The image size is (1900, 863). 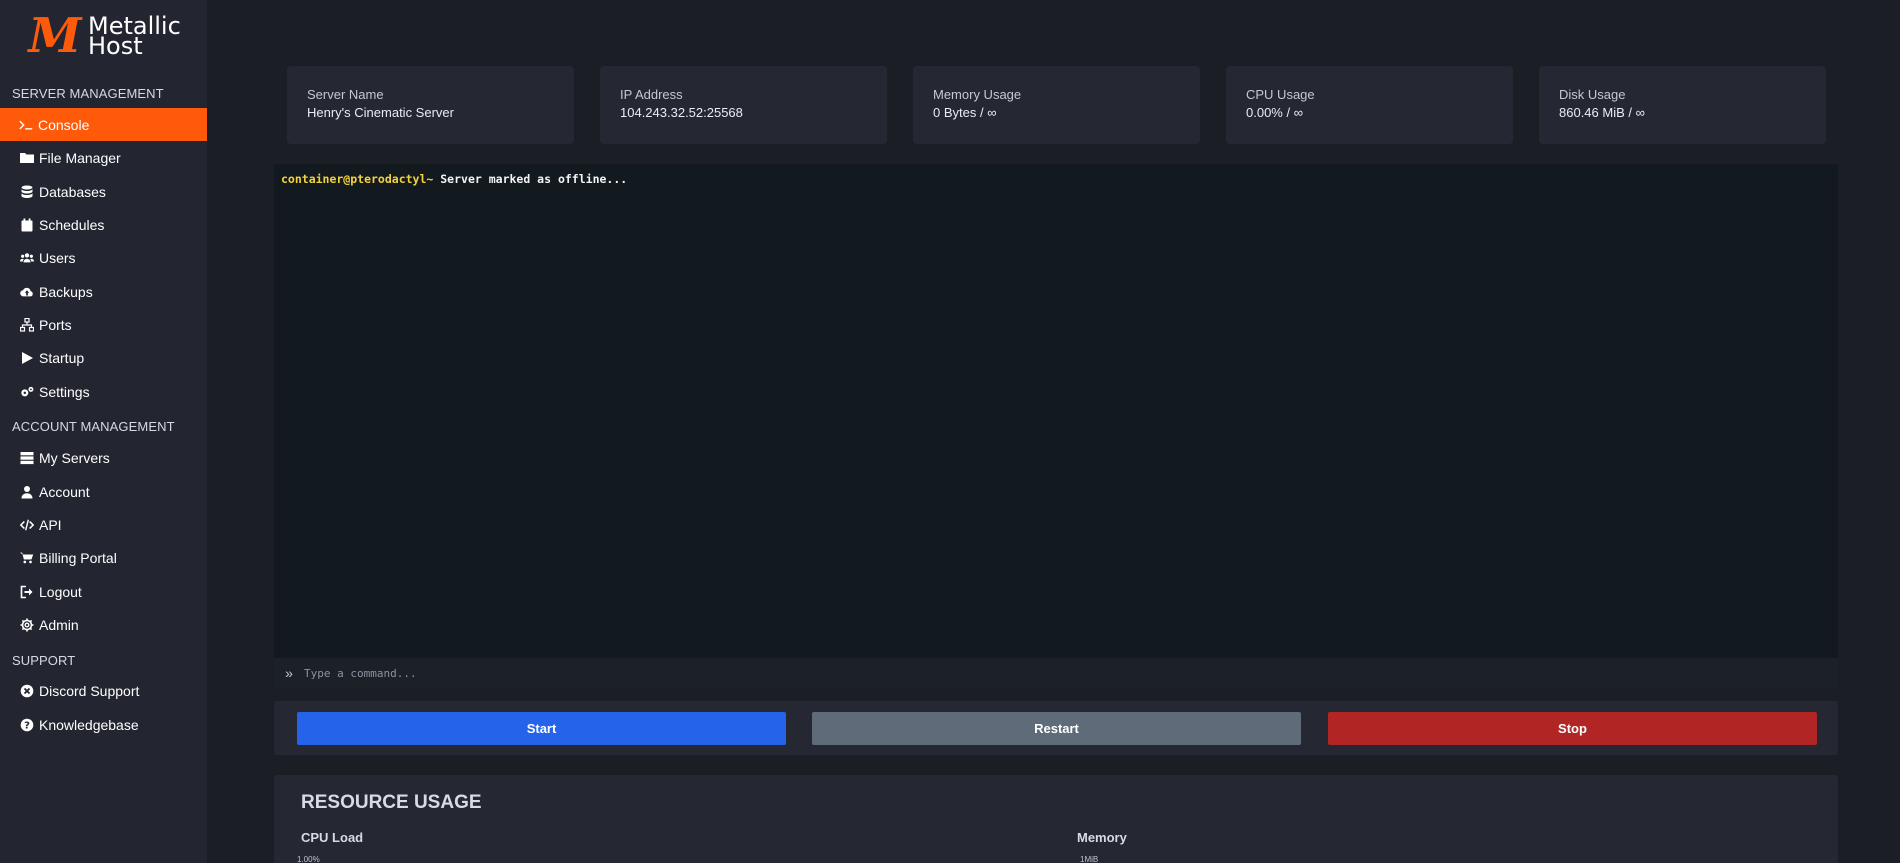 What do you see at coordinates (59, 624) in the screenshot?
I see `sidebar-item-label: Admin` at bounding box center [59, 624].